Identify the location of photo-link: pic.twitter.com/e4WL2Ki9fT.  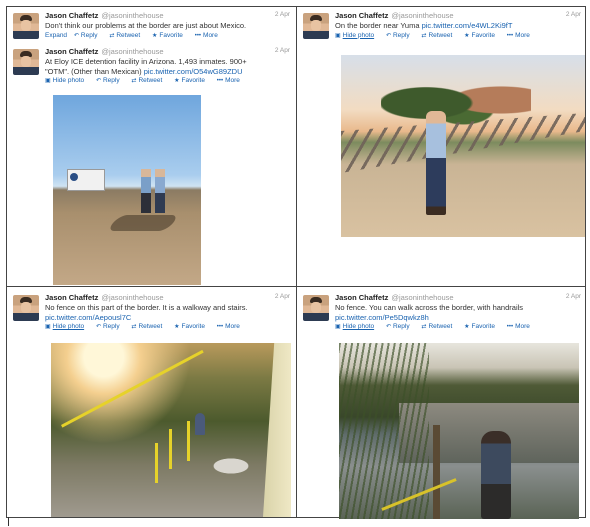
(467, 25).